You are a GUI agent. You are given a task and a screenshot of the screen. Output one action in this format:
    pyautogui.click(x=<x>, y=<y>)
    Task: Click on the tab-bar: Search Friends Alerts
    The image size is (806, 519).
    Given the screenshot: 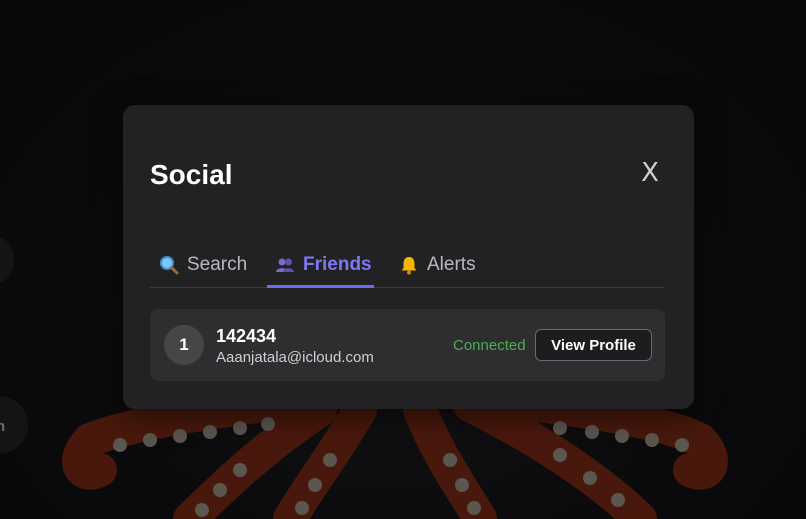 What is the action you would take?
    pyautogui.click(x=407, y=265)
    